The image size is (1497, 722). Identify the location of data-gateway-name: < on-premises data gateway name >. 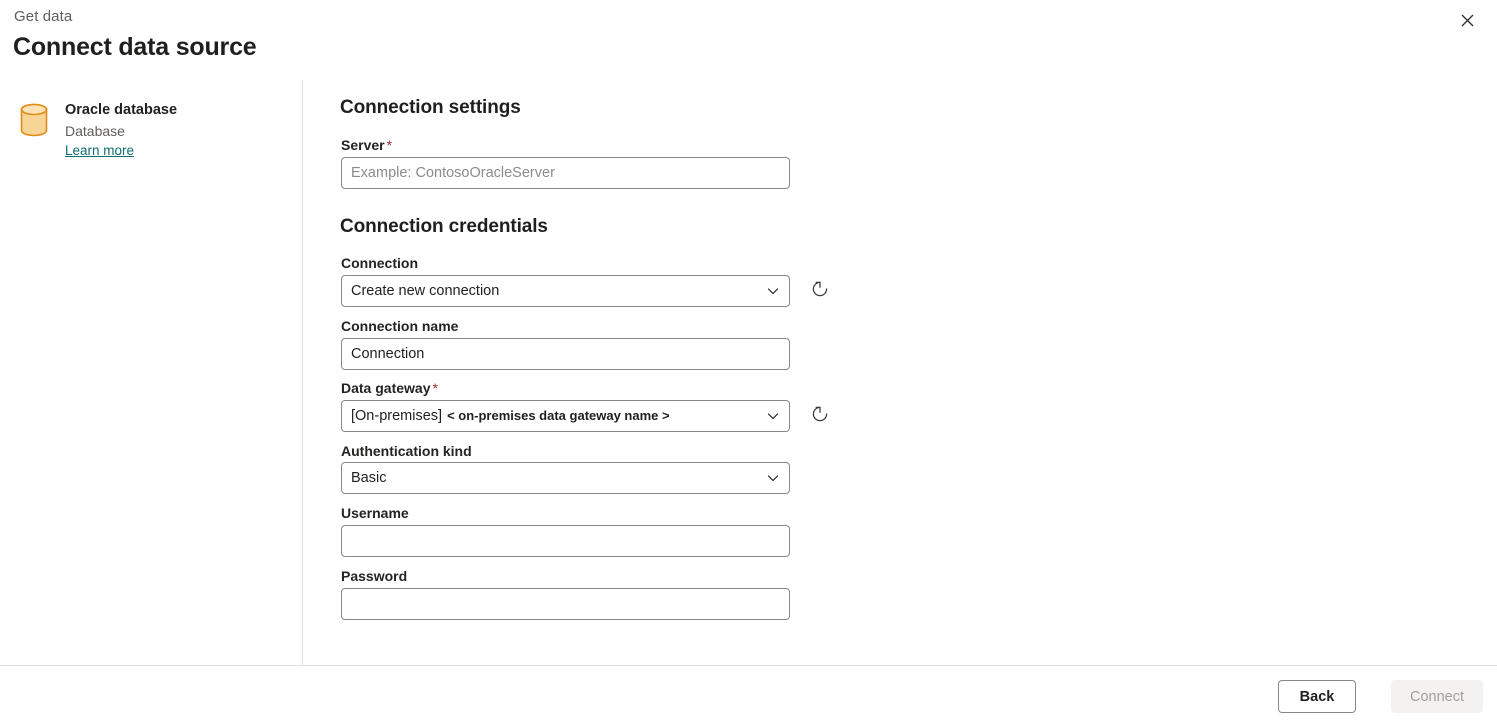
(558, 415).